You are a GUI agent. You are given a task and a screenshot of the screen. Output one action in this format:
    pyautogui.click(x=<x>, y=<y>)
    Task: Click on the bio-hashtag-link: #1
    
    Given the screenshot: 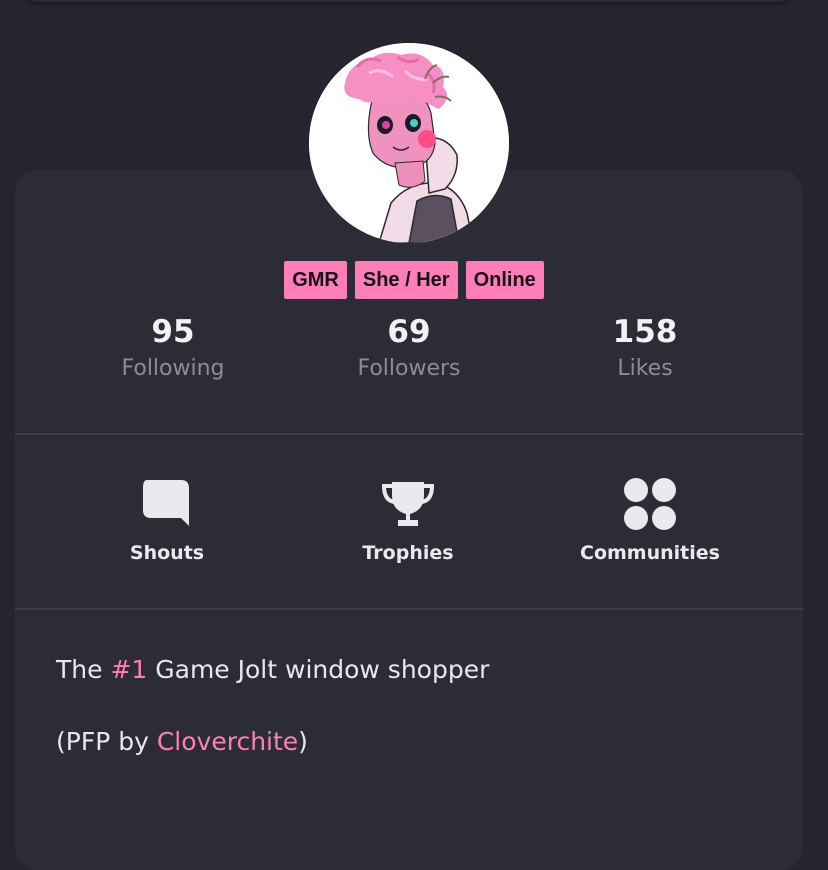 What is the action you would take?
    pyautogui.click(x=128, y=669)
    